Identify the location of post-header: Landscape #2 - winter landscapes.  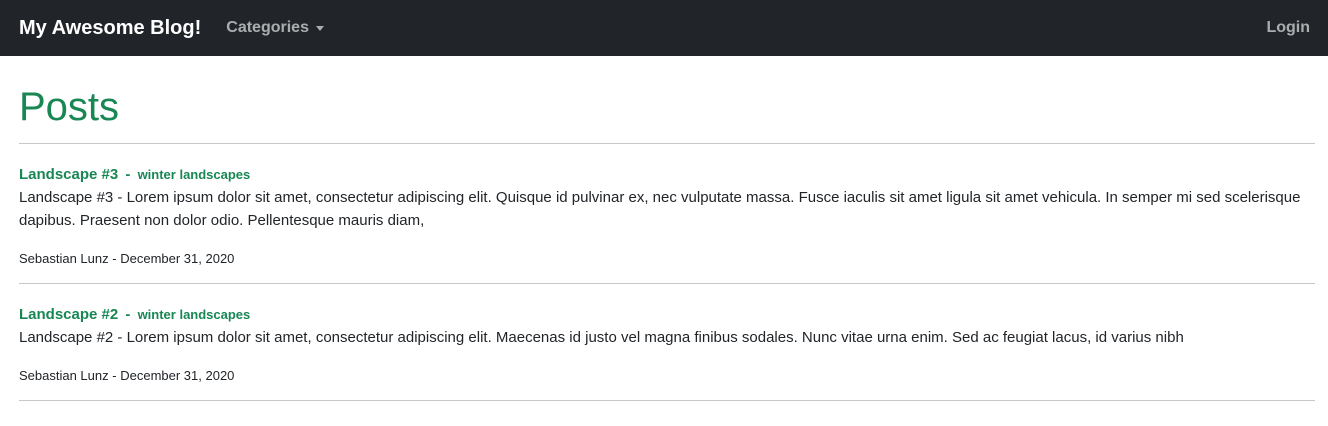
(667, 305).